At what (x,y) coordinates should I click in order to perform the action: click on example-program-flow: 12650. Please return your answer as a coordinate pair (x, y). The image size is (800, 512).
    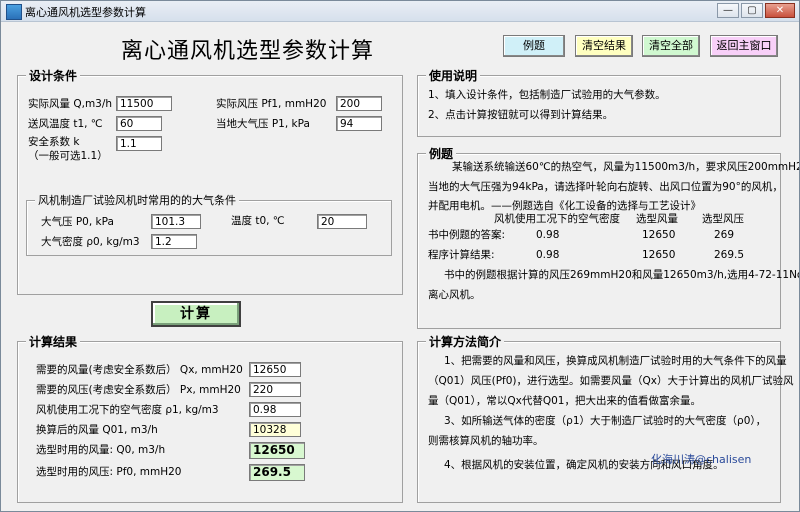
    Looking at the image, I should click on (659, 255).